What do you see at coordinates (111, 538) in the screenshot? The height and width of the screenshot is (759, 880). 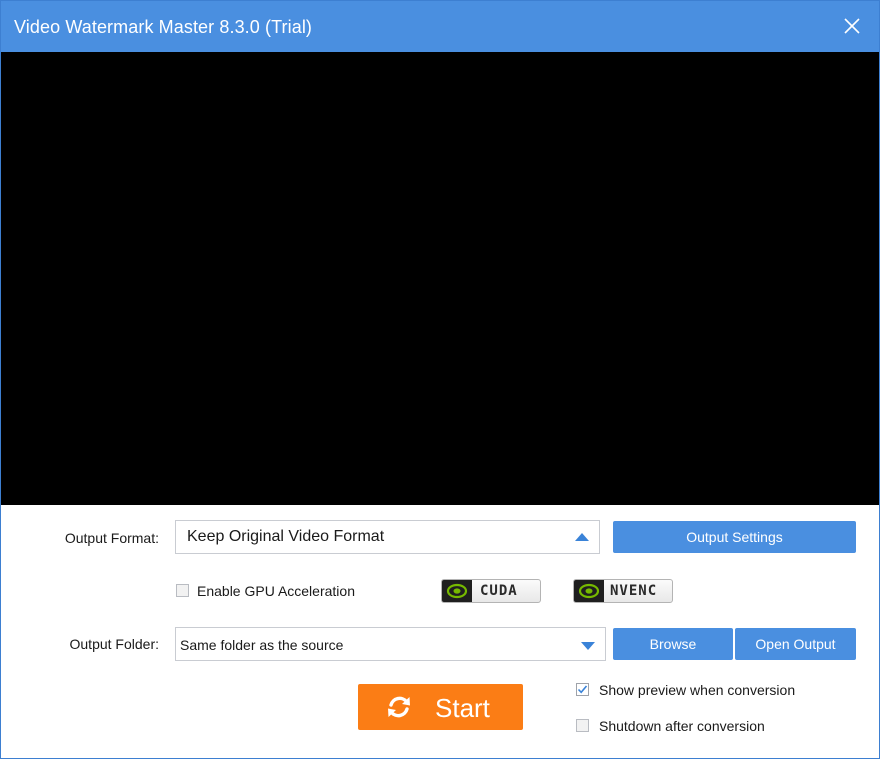 I see `output-format-label: Output Format:` at bounding box center [111, 538].